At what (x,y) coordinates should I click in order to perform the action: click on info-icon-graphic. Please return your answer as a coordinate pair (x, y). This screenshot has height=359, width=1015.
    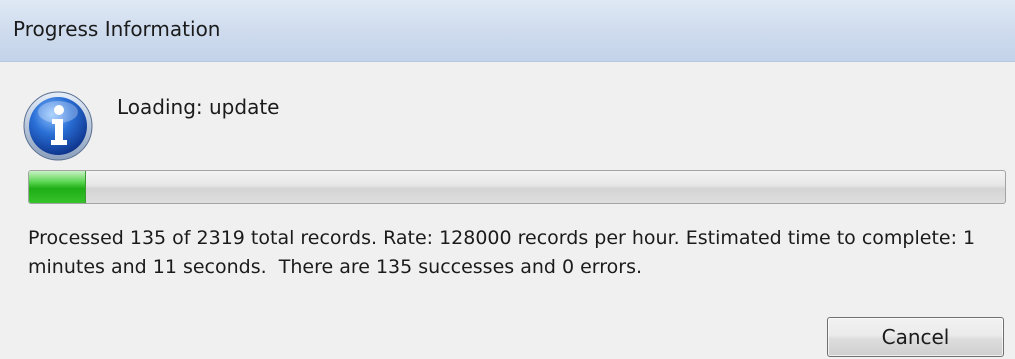
    Looking at the image, I should click on (58, 126).